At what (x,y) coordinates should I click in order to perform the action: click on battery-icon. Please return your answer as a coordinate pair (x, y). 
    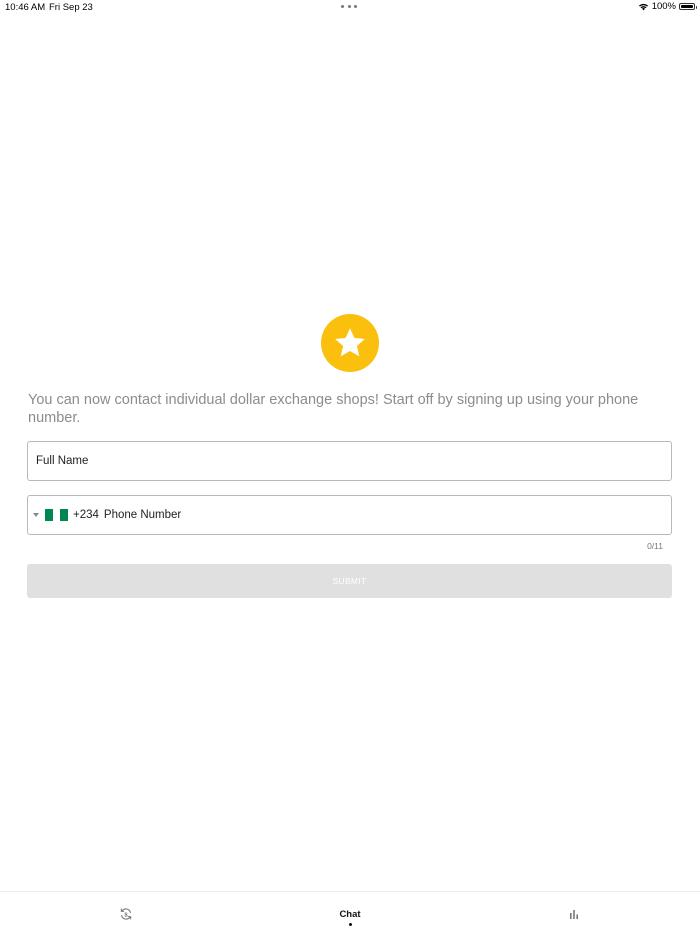
    Looking at the image, I should click on (688, 6).